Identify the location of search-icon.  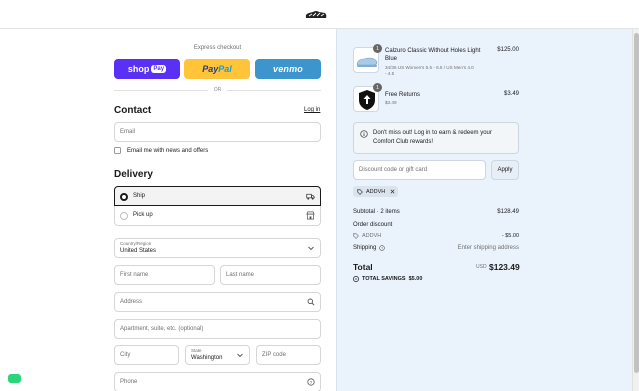
(311, 302).